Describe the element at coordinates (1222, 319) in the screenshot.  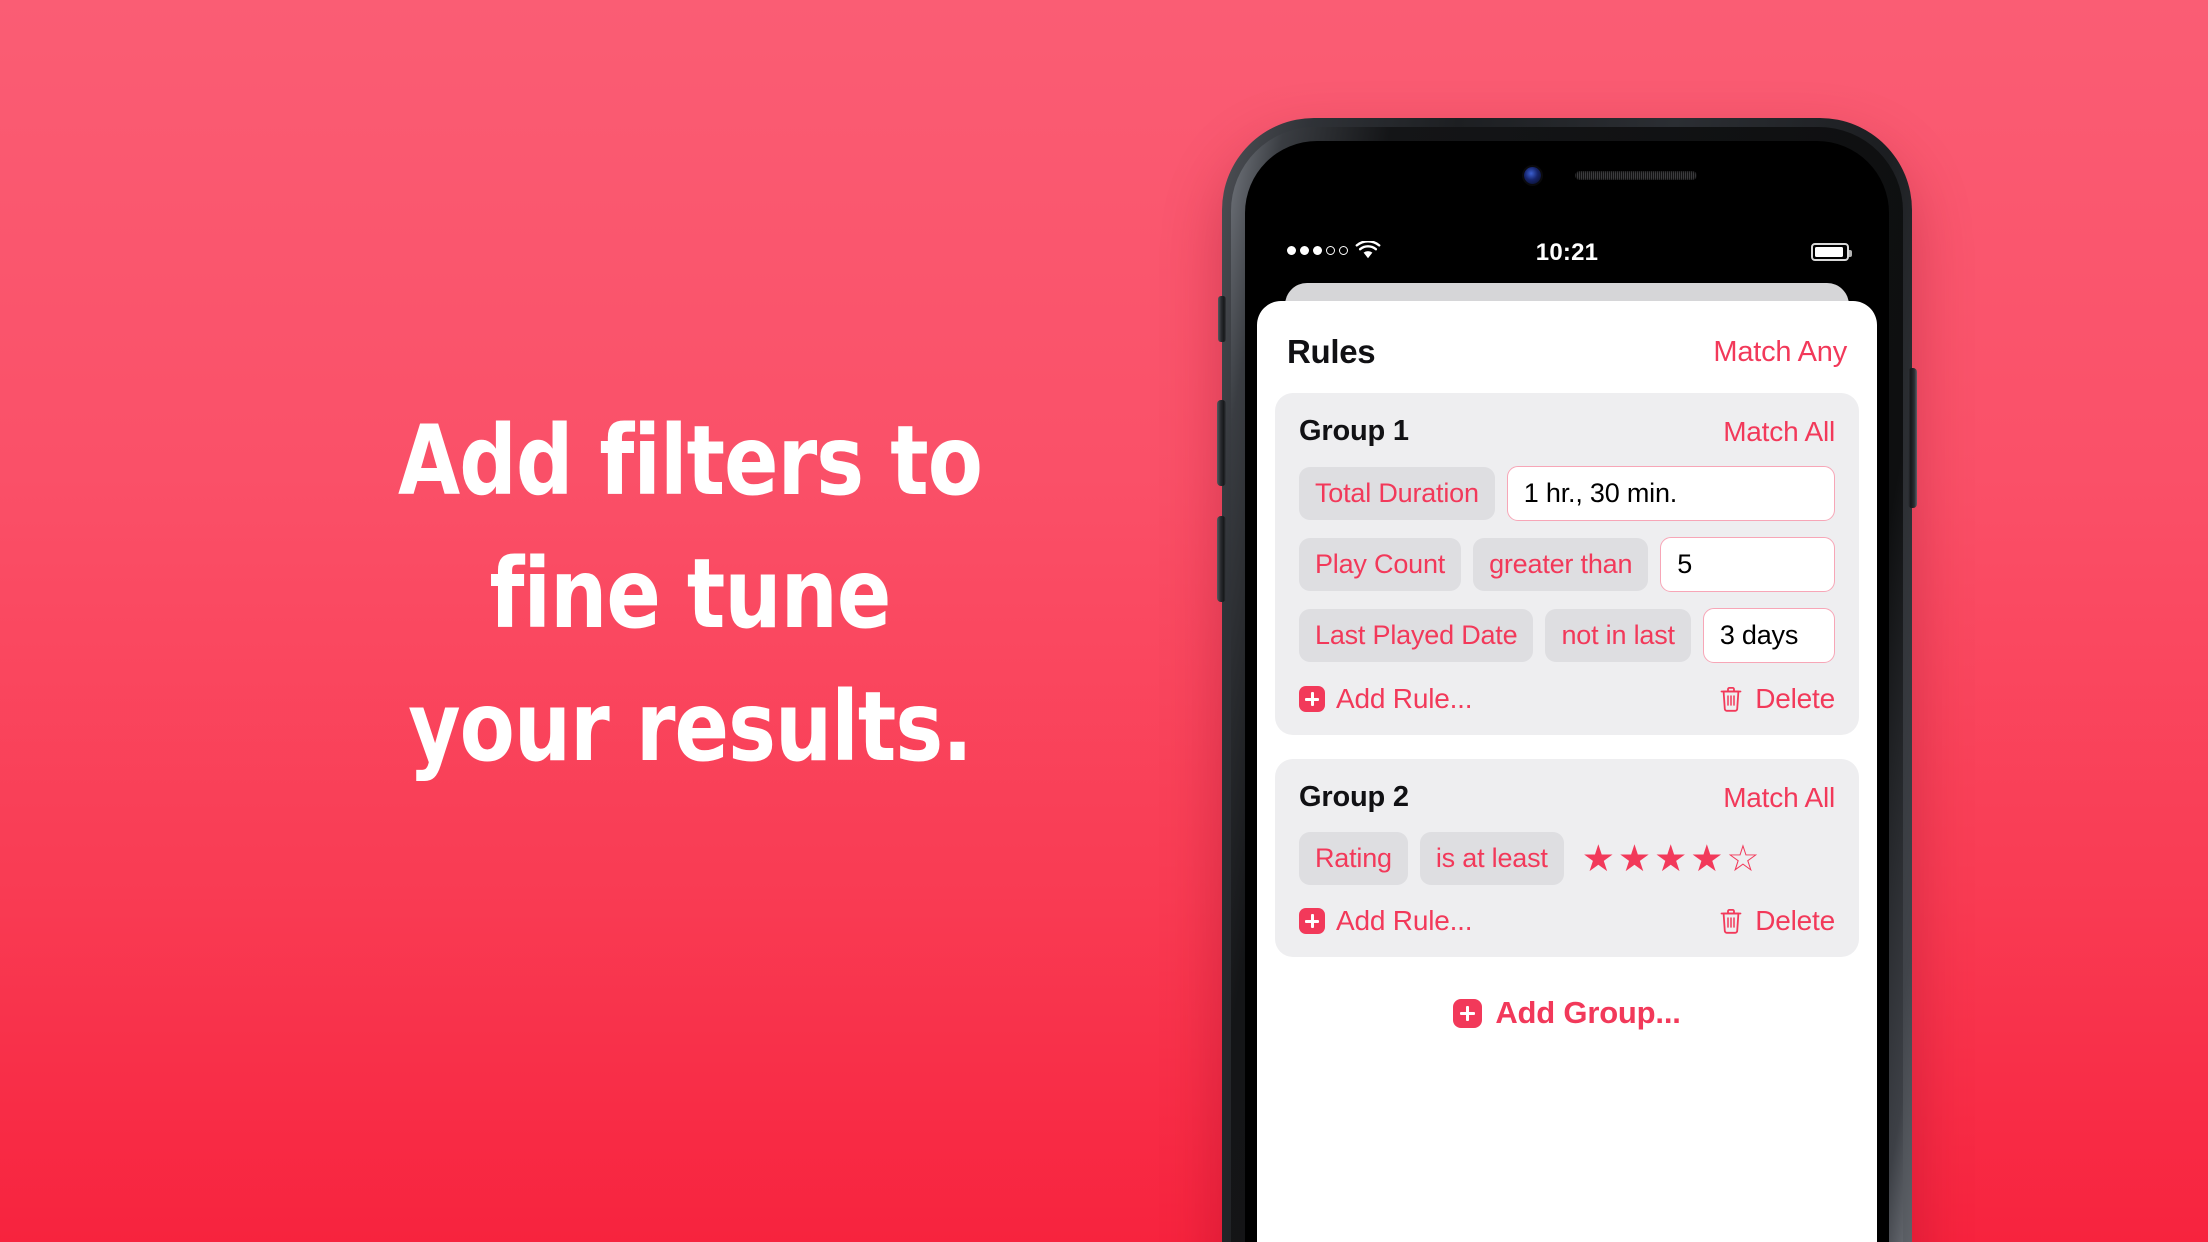
I see `mute-switch` at that location.